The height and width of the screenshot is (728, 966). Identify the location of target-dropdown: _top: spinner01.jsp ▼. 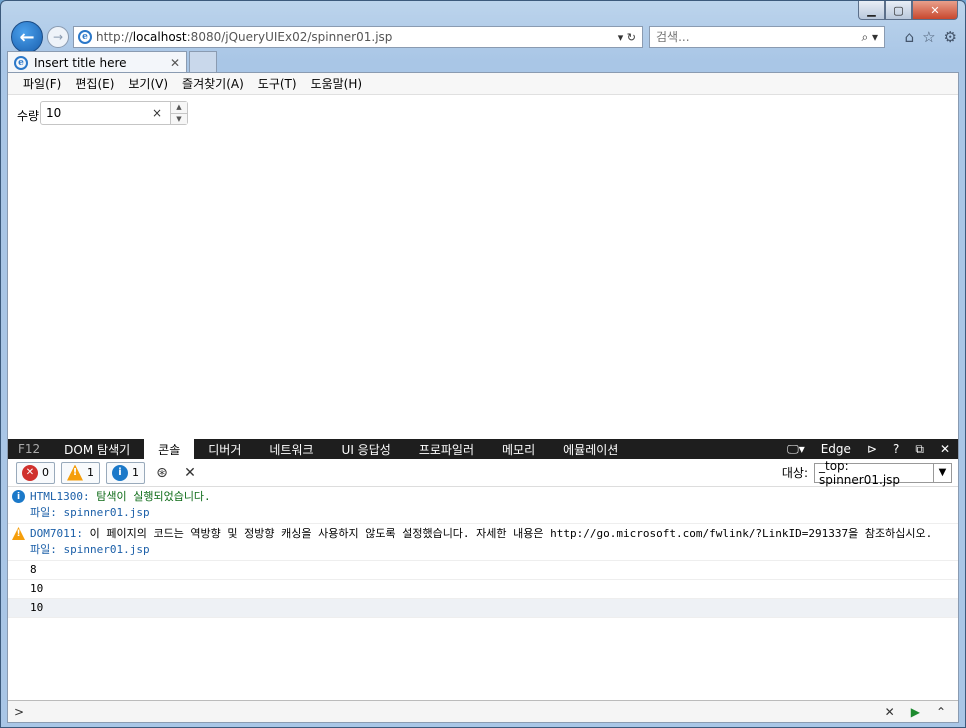
(883, 473).